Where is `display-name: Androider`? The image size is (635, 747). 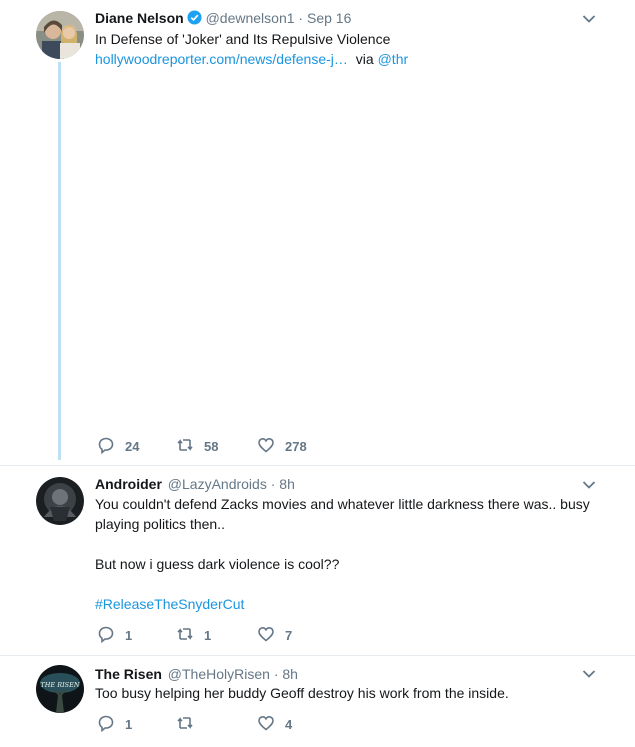
display-name: Androider is located at coordinates (128, 484).